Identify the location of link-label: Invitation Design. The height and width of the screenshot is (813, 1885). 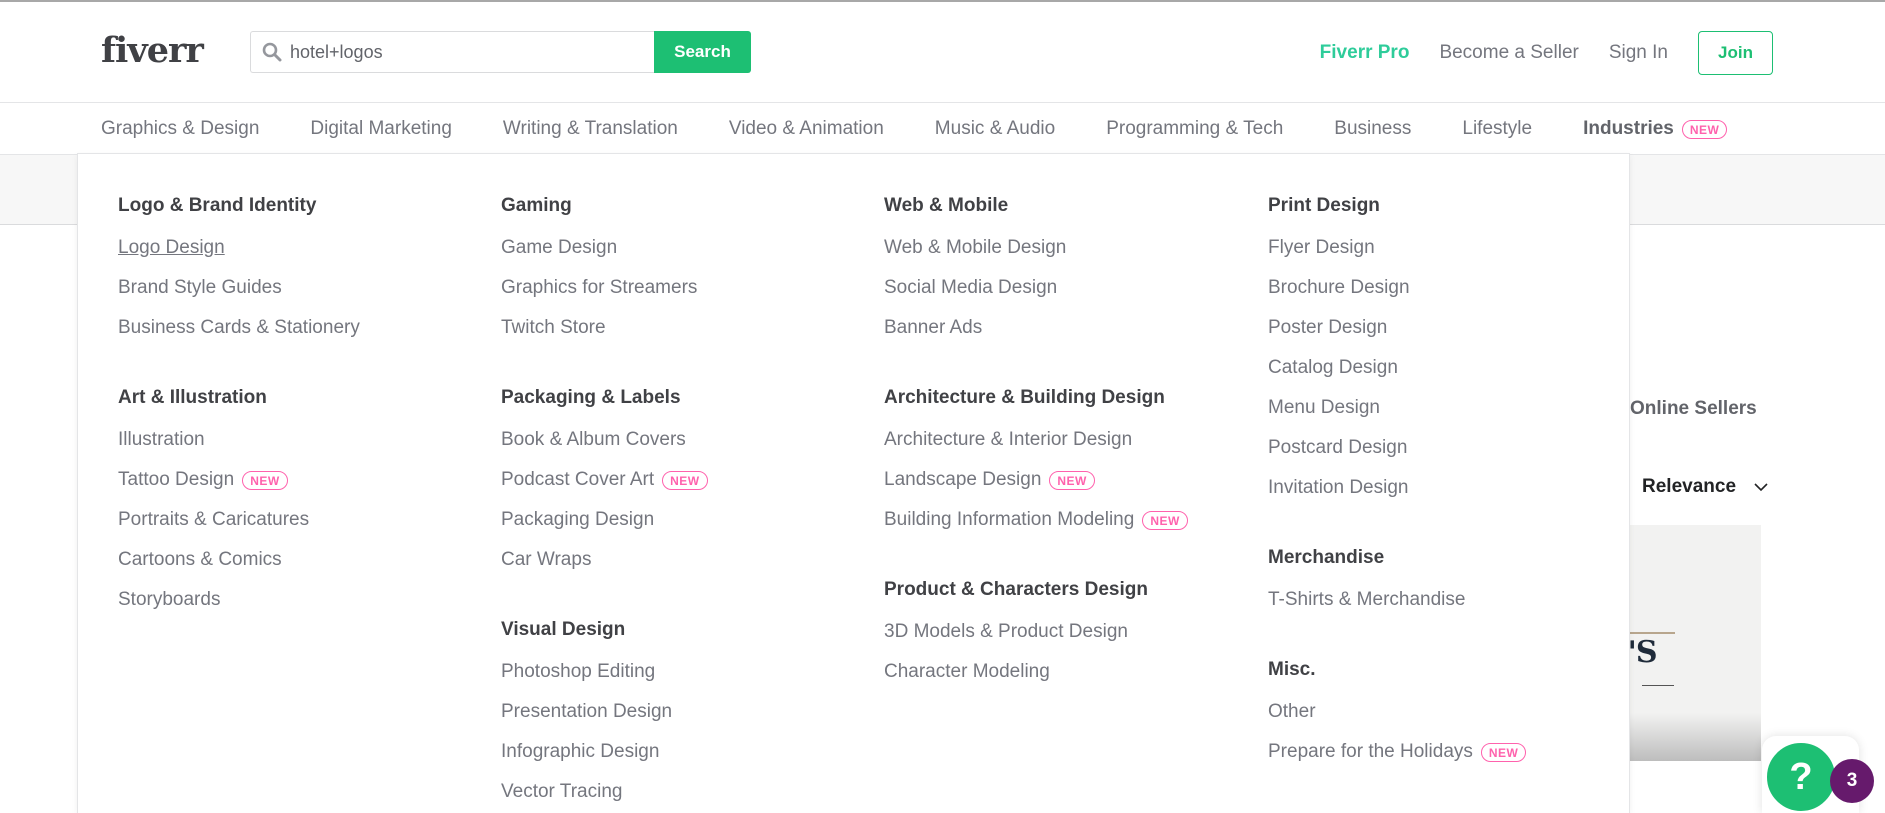
(1338, 487).